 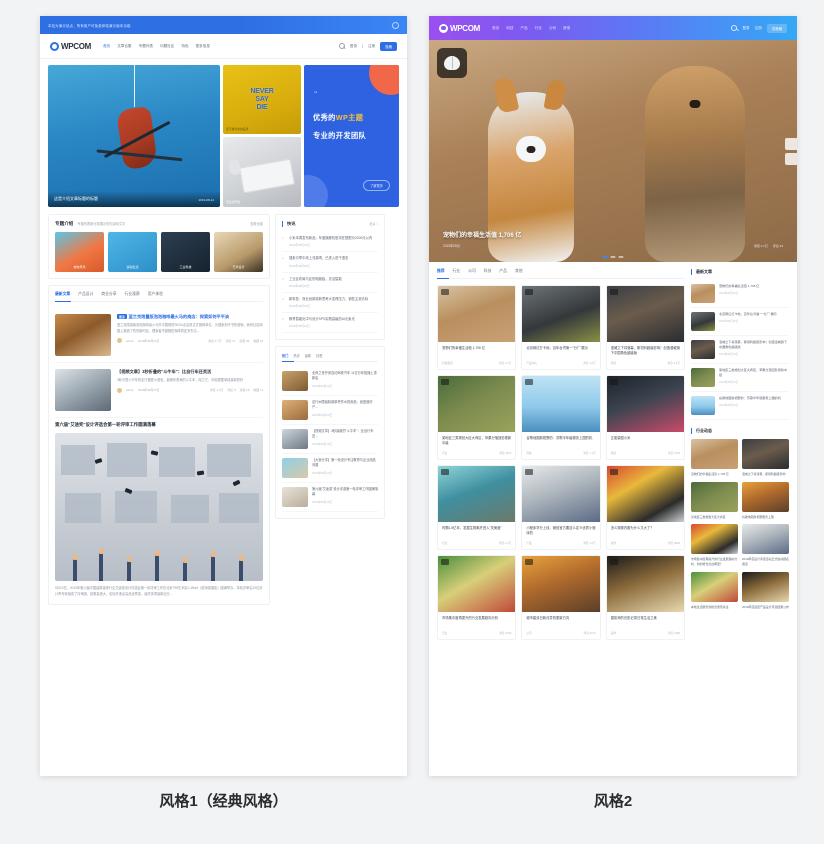 I want to click on tab-latest: 最新文章, so click(x=62, y=294).